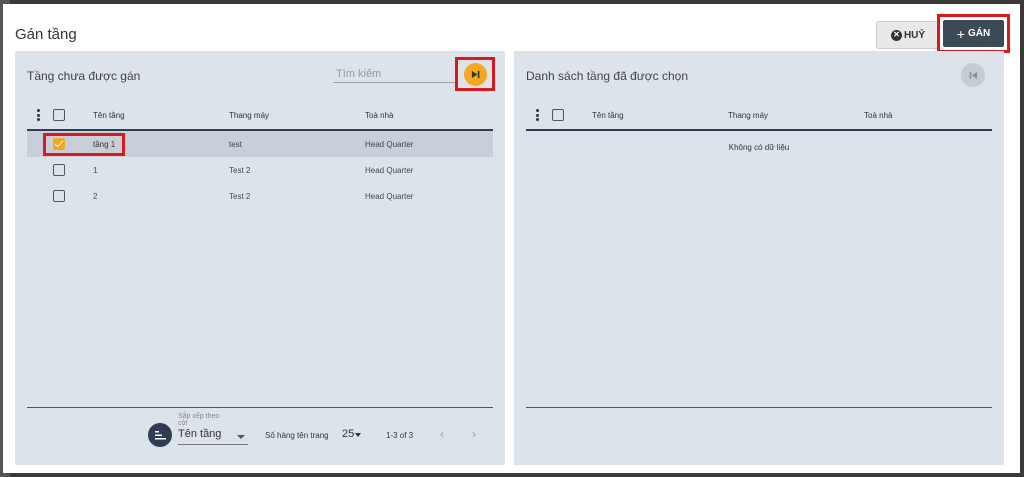  What do you see at coordinates (914, 35) in the screenshot?
I see `cancel-label: HUỶ` at bounding box center [914, 35].